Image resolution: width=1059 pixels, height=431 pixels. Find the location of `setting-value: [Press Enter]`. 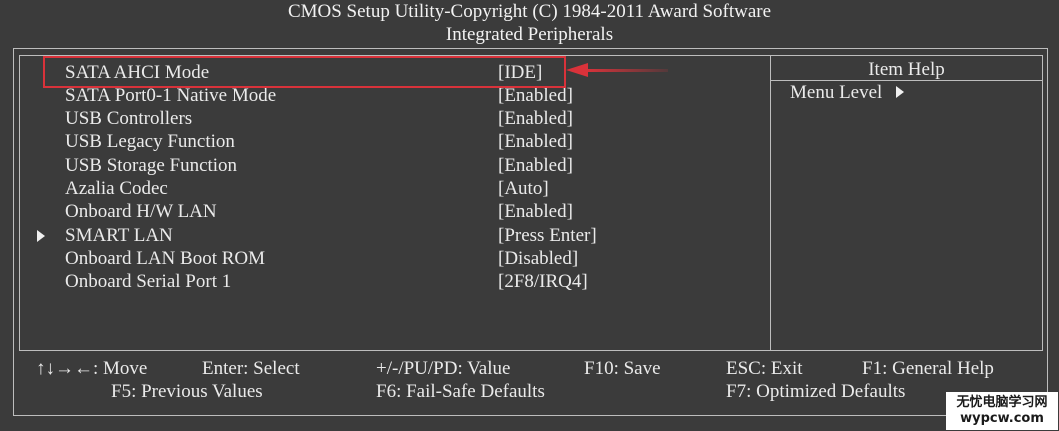

setting-value: [Press Enter] is located at coordinates (547, 235).